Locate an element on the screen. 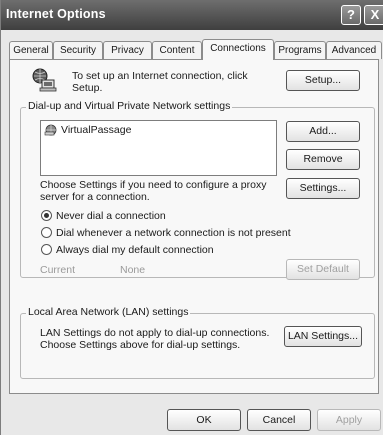 The height and width of the screenshot is (435, 383). radio-never-dial: Never dial a connection is located at coordinates (156, 216).